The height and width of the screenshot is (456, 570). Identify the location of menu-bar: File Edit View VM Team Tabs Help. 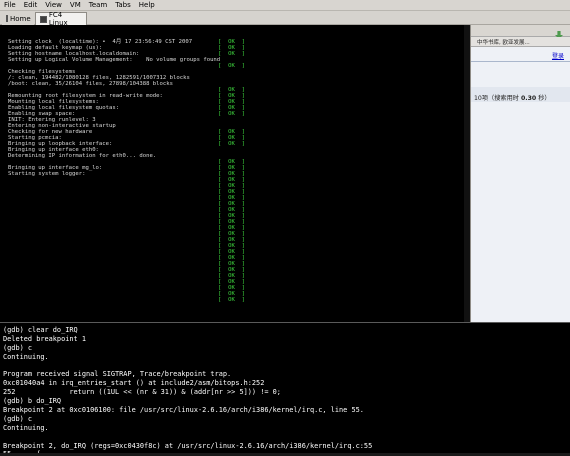
(285, 5).